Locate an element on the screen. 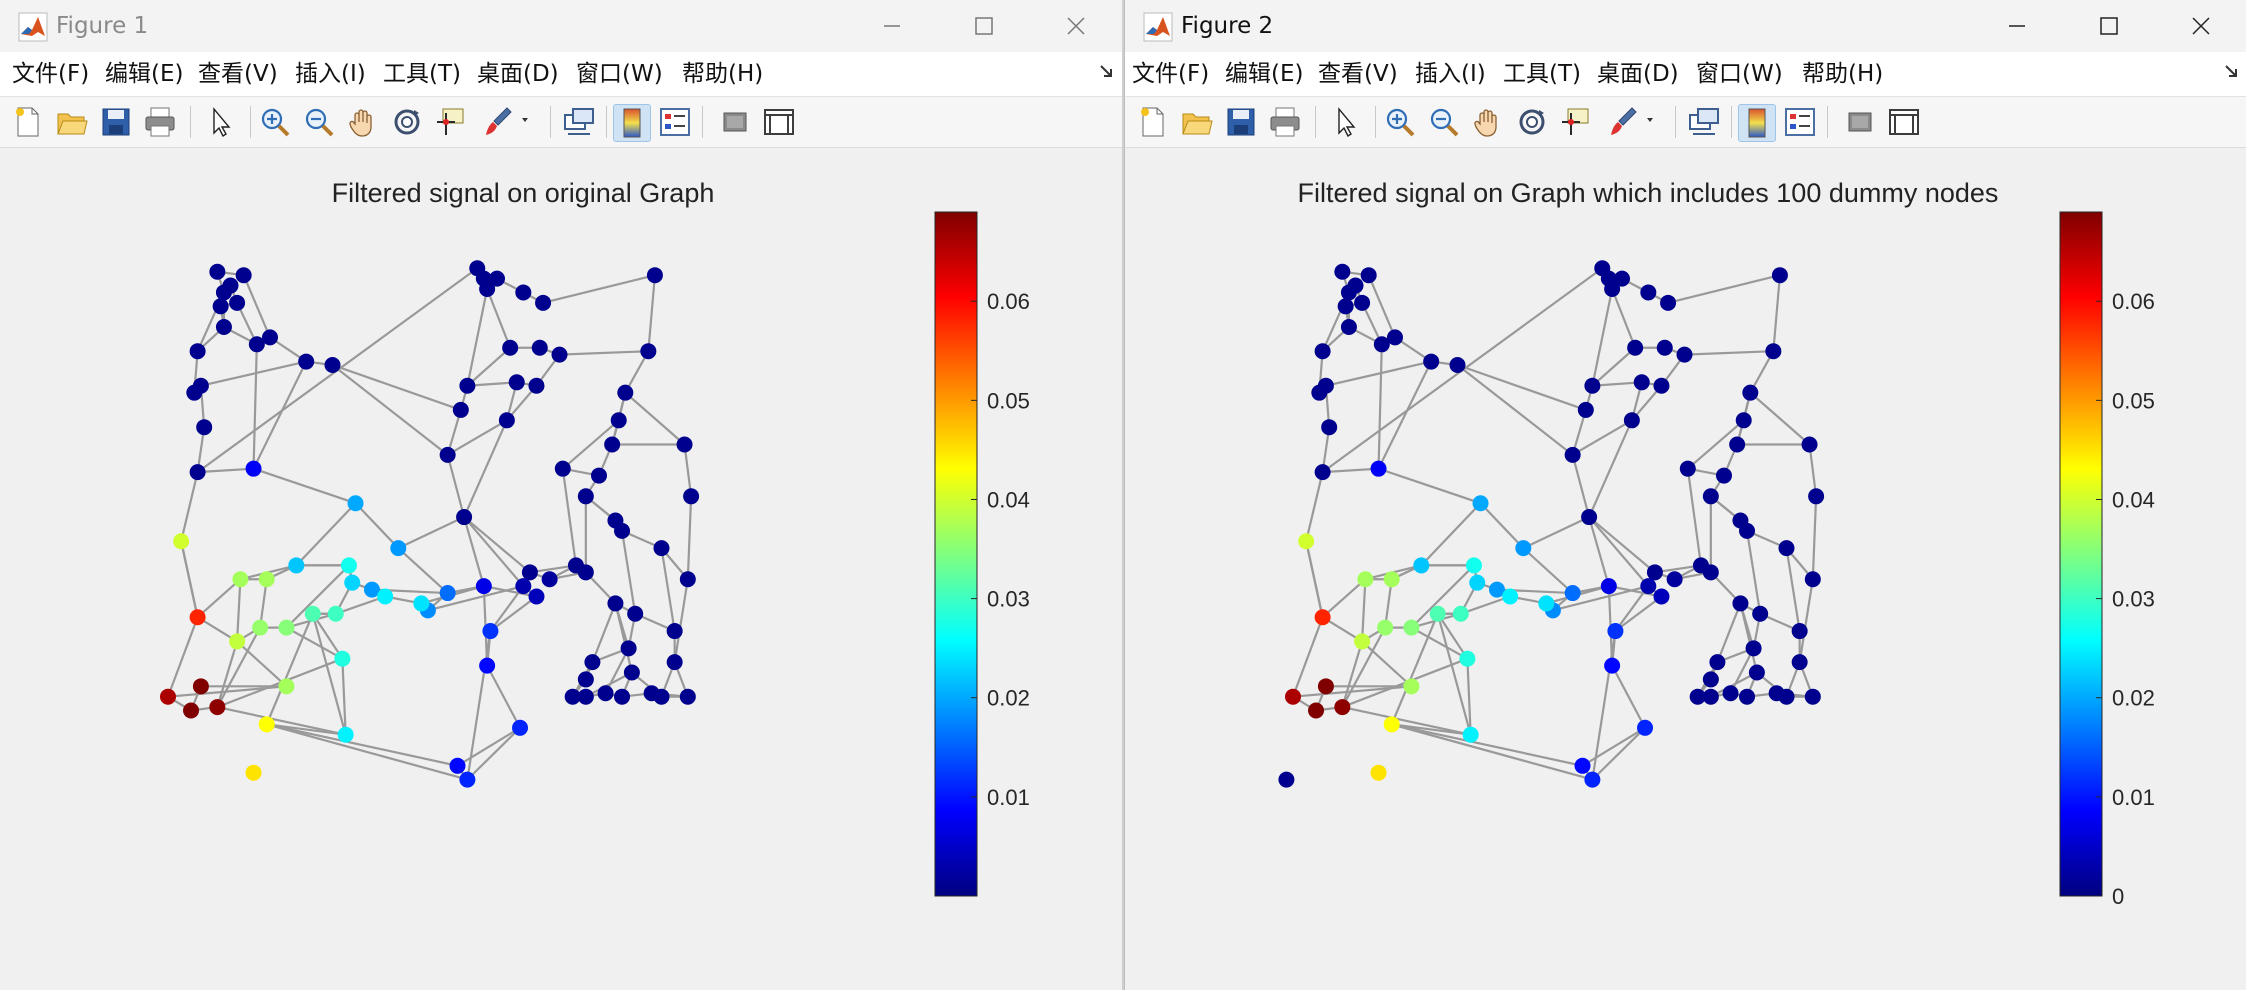 This screenshot has width=2246, height=990. maximize-button is located at coordinates (2109, 26).